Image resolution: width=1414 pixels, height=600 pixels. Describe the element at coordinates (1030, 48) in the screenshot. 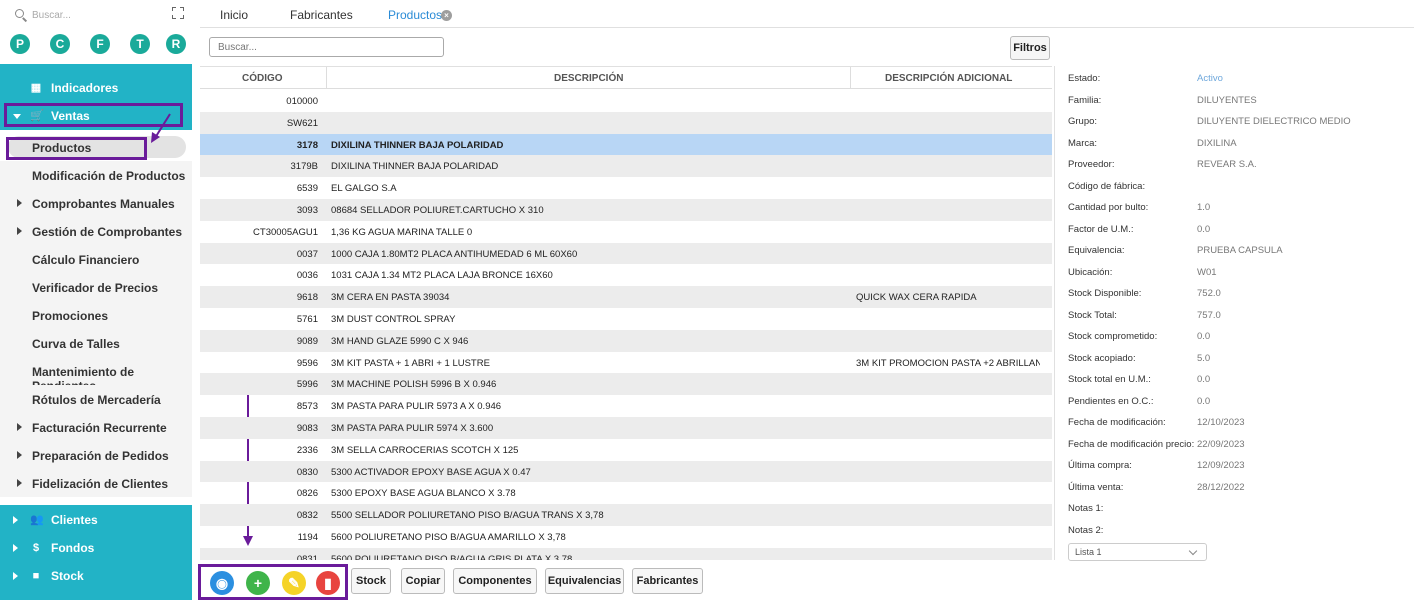

I see `filters-button: Filtros` at that location.